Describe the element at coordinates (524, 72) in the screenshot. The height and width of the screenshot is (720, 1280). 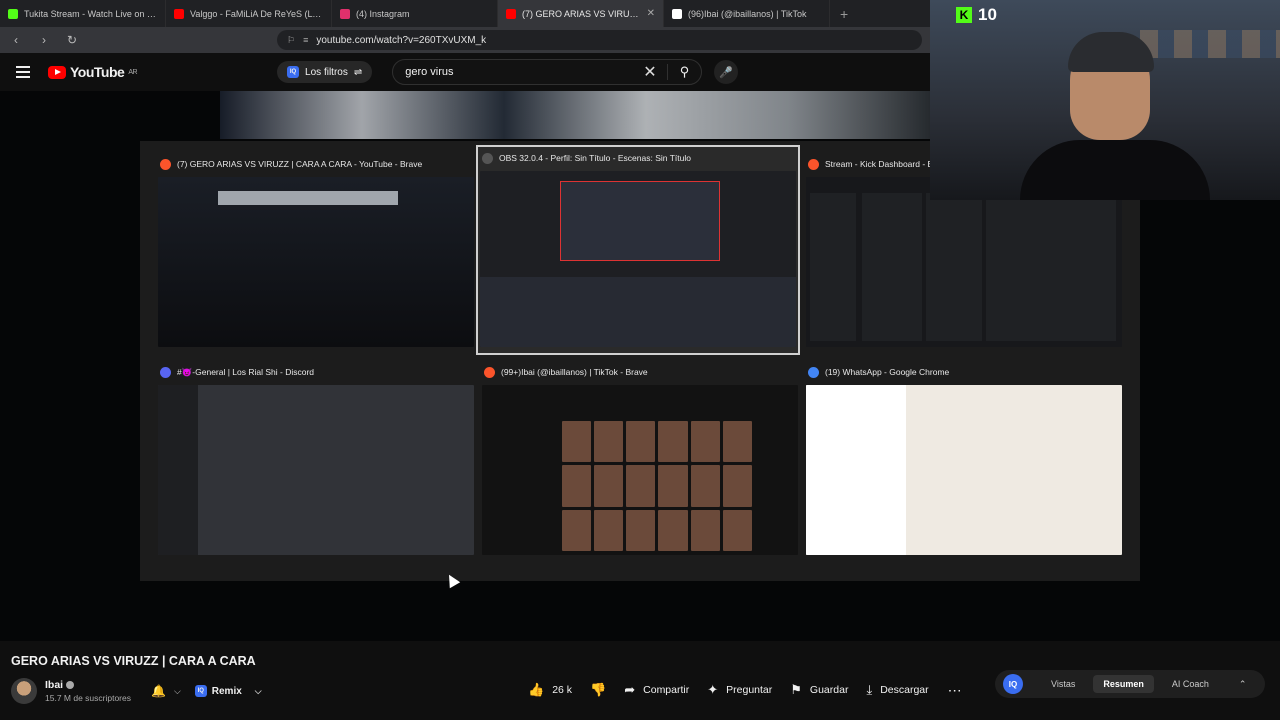
I see `search-input: gero virus` at that location.